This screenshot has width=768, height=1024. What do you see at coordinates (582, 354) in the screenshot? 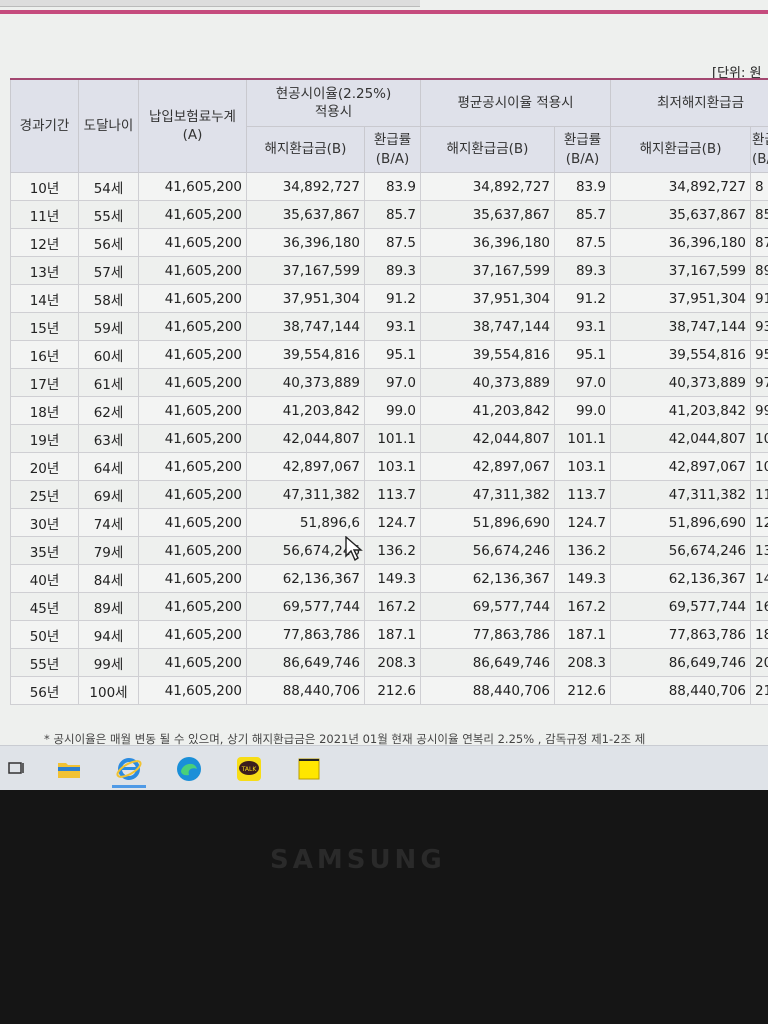
I see `average-ratio-cell: 95.1` at bounding box center [582, 354].